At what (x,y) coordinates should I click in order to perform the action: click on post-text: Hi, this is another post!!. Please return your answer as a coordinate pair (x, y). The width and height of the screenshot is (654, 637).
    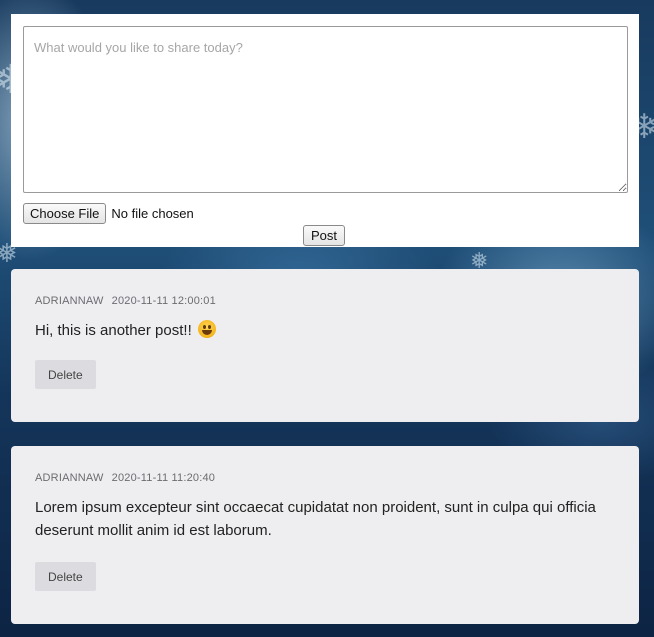
    Looking at the image, I should click on (113, 330).